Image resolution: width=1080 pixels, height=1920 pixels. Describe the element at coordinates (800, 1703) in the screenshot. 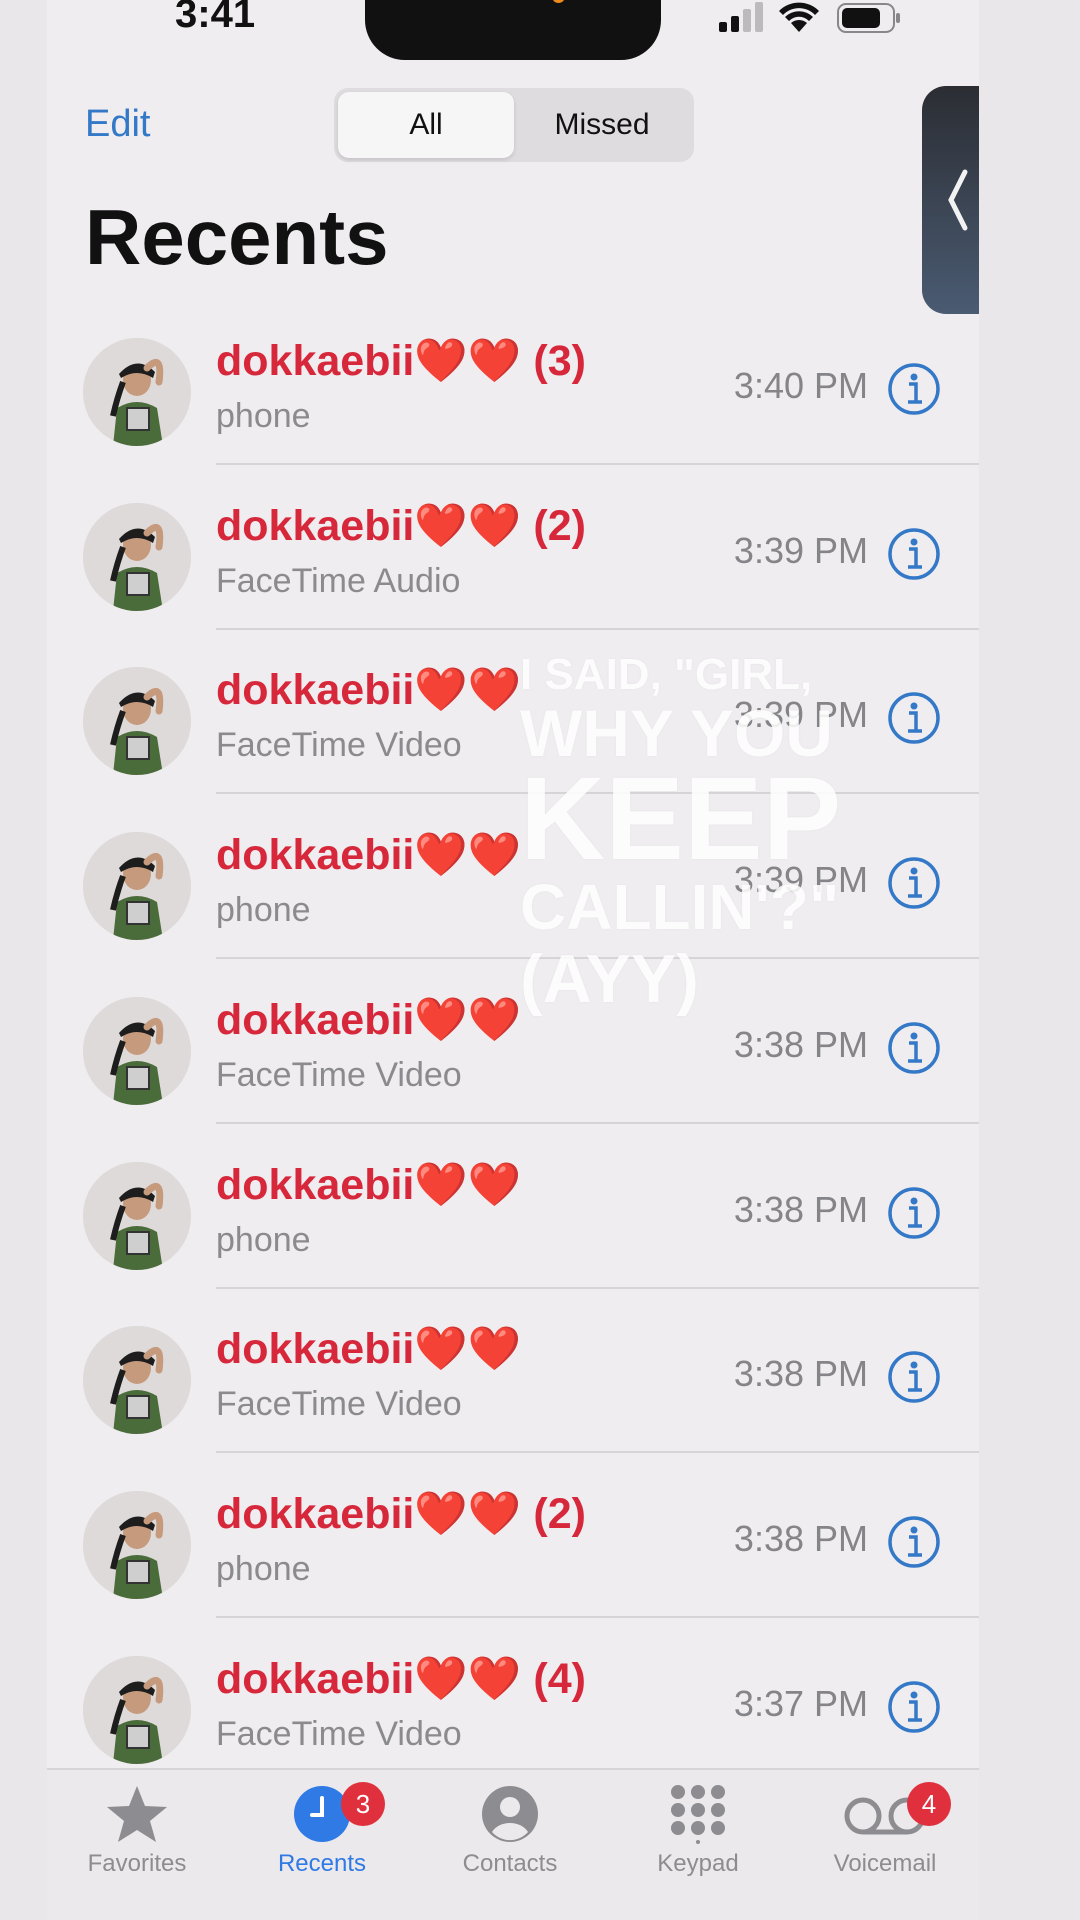

I see `call-time: 3:37 PM` at that location.